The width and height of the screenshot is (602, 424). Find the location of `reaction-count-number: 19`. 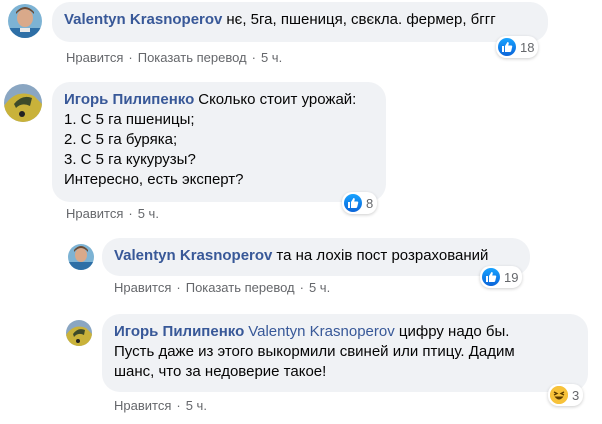

reaction-count-number: 19 is located at coordinates (511, 277).